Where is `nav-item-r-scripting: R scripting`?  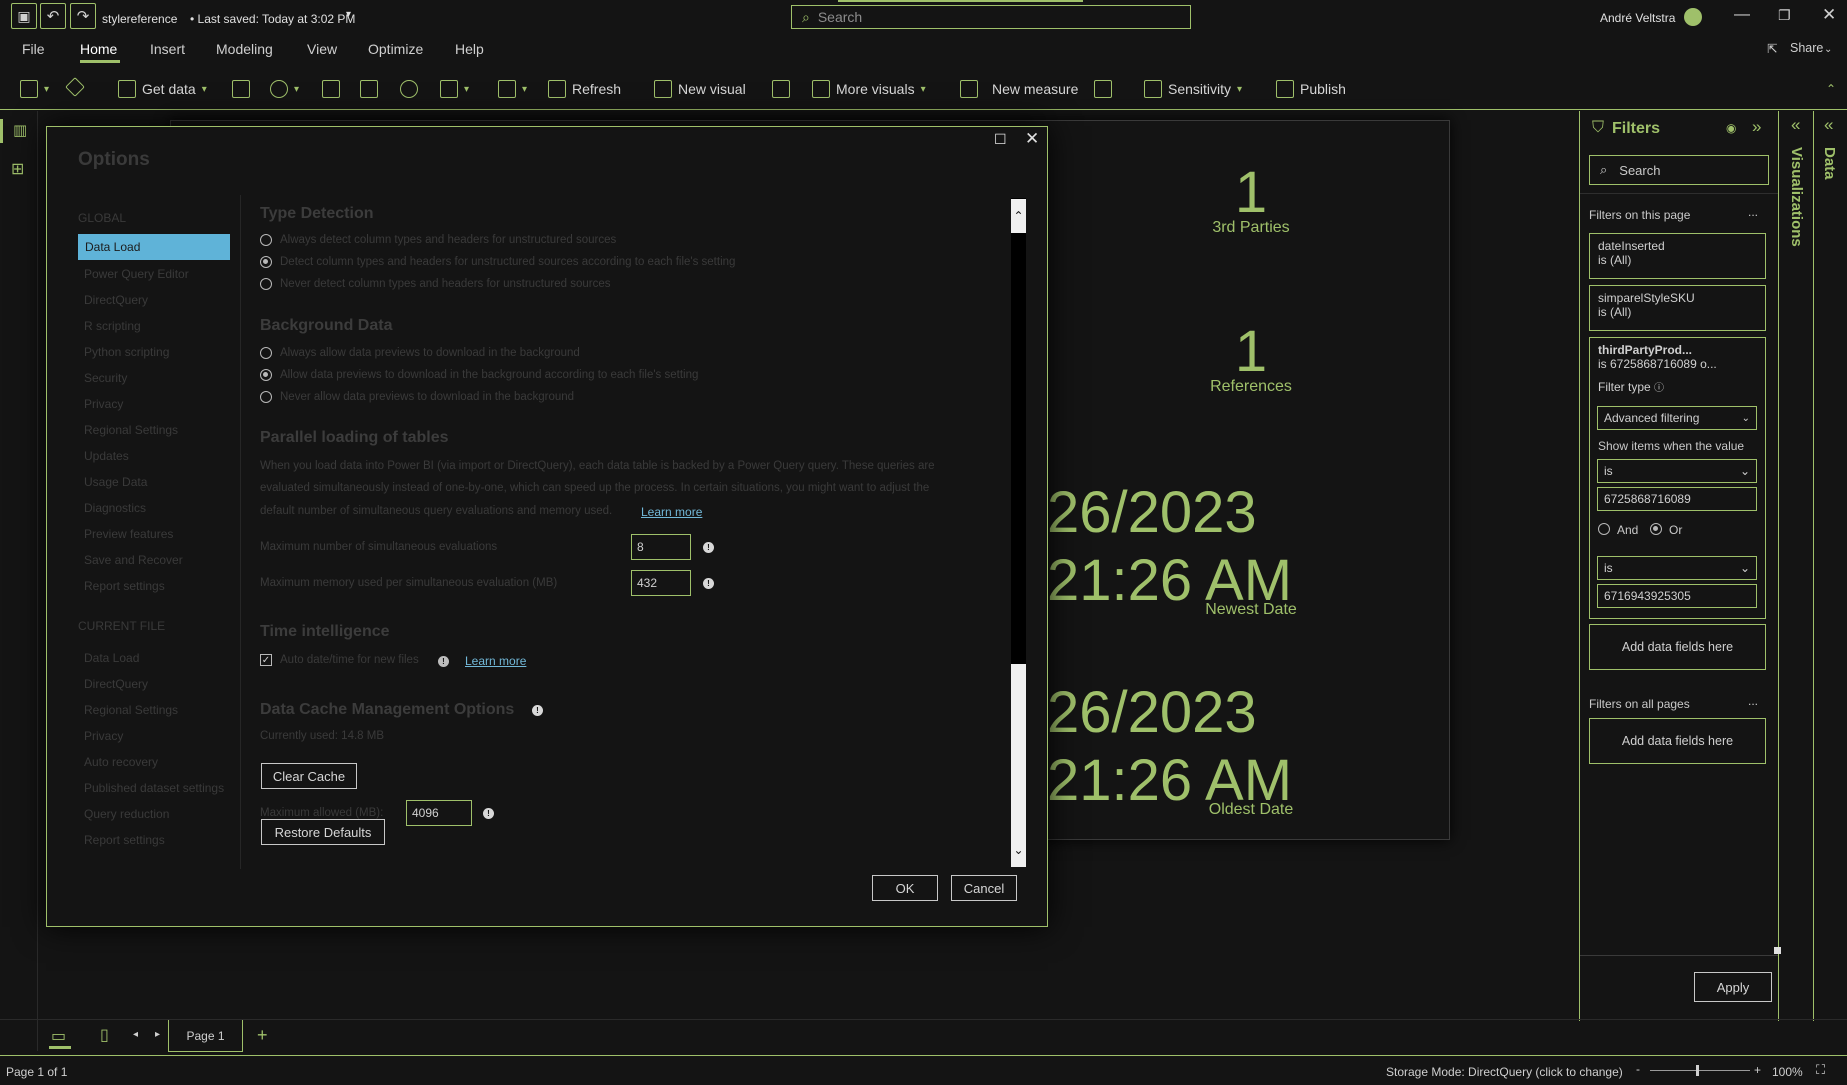
nav-item-r-scripting: R scripting is located at coordinates (112, 326).